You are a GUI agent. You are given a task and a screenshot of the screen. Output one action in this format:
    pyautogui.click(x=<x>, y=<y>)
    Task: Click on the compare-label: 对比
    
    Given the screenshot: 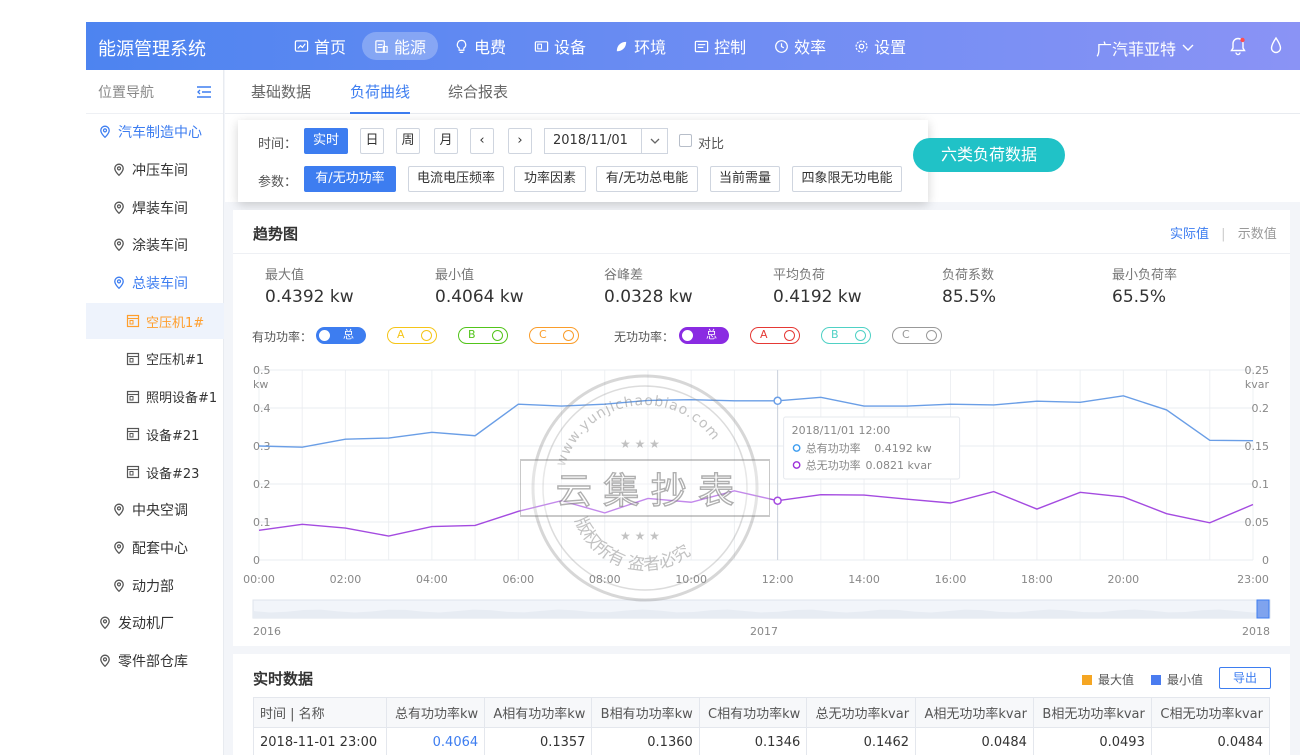 What is the action you would take?
    pyautogui.click(x=711, y=144)
    